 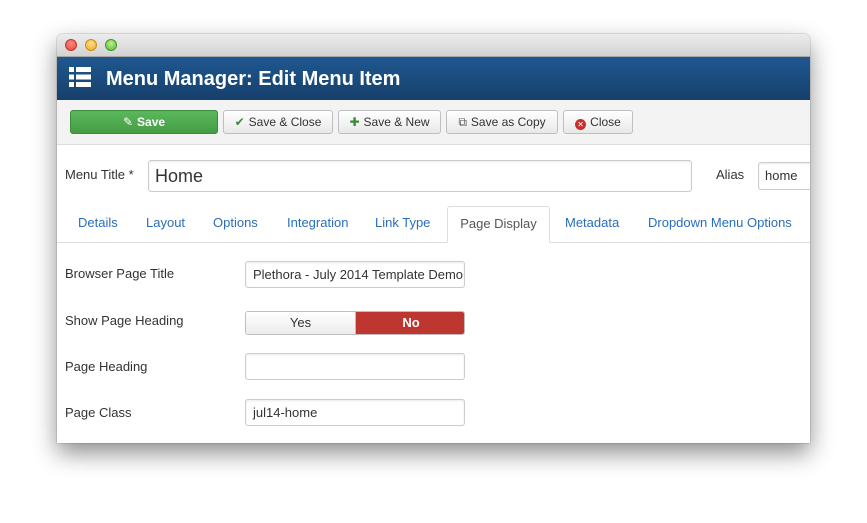 I want to click on tab-details: Details, so click(x=98, y=224).